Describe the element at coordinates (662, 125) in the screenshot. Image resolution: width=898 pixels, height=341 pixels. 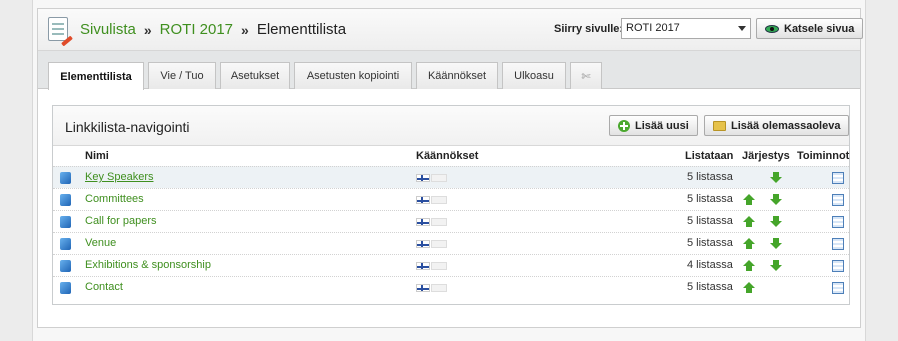
I see `add-new-label: Lisää uusi` at that location.